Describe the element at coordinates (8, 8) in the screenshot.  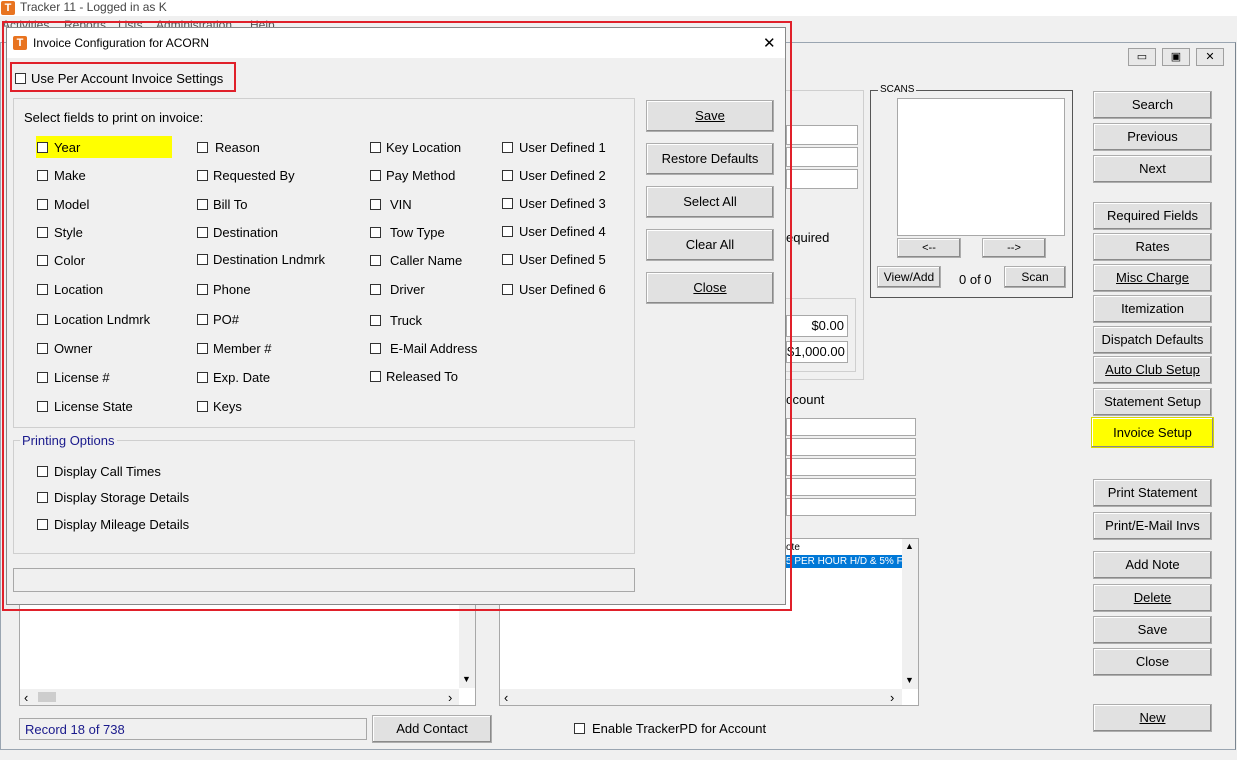
I see `tracker-app-icon: T` at that location.